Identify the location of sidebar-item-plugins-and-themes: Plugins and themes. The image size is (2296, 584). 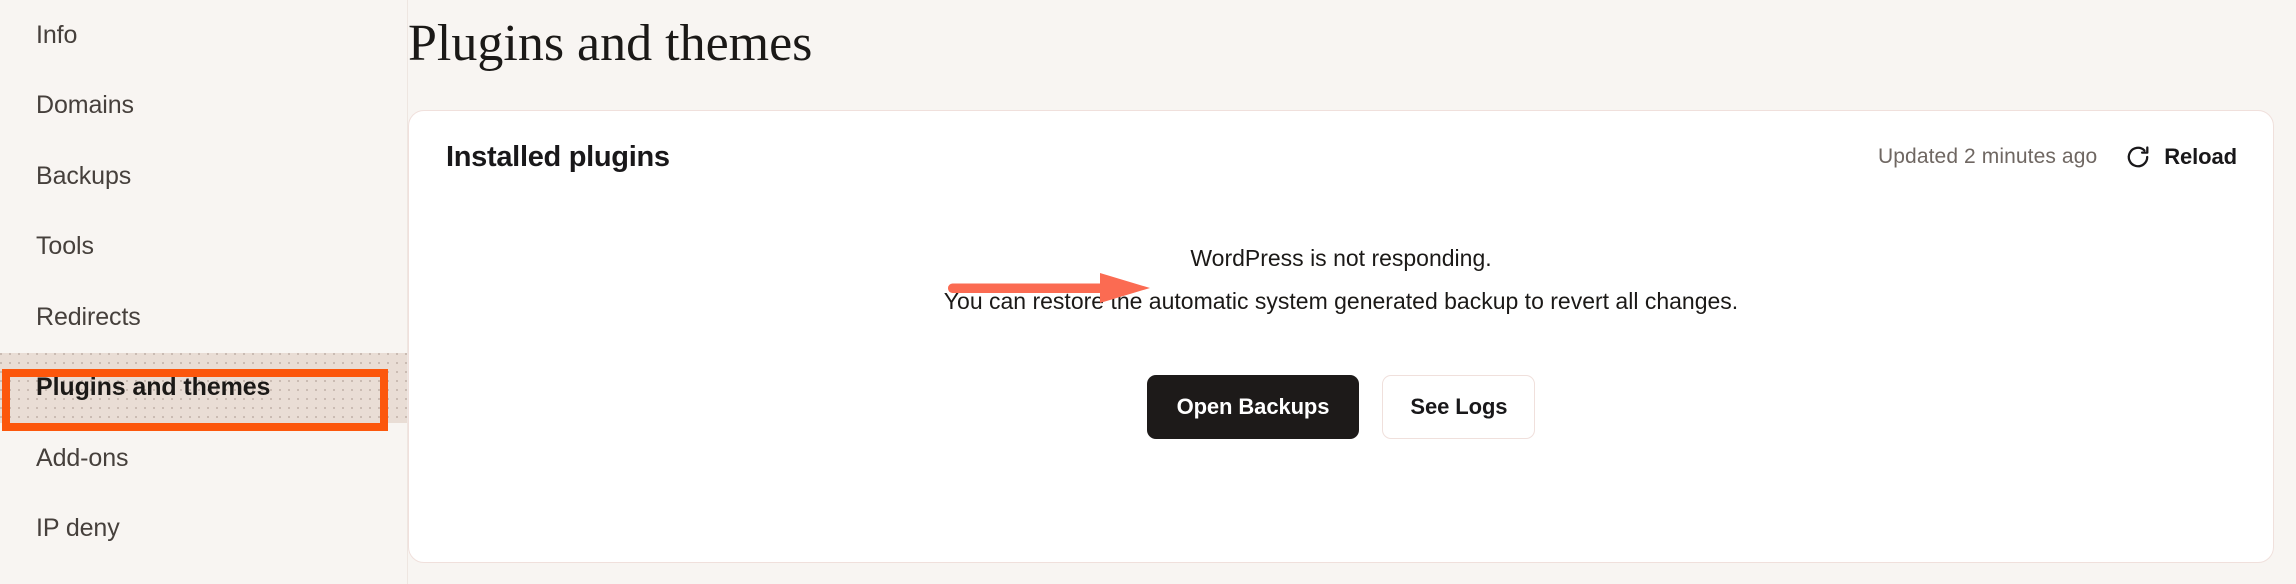
(203, 387).